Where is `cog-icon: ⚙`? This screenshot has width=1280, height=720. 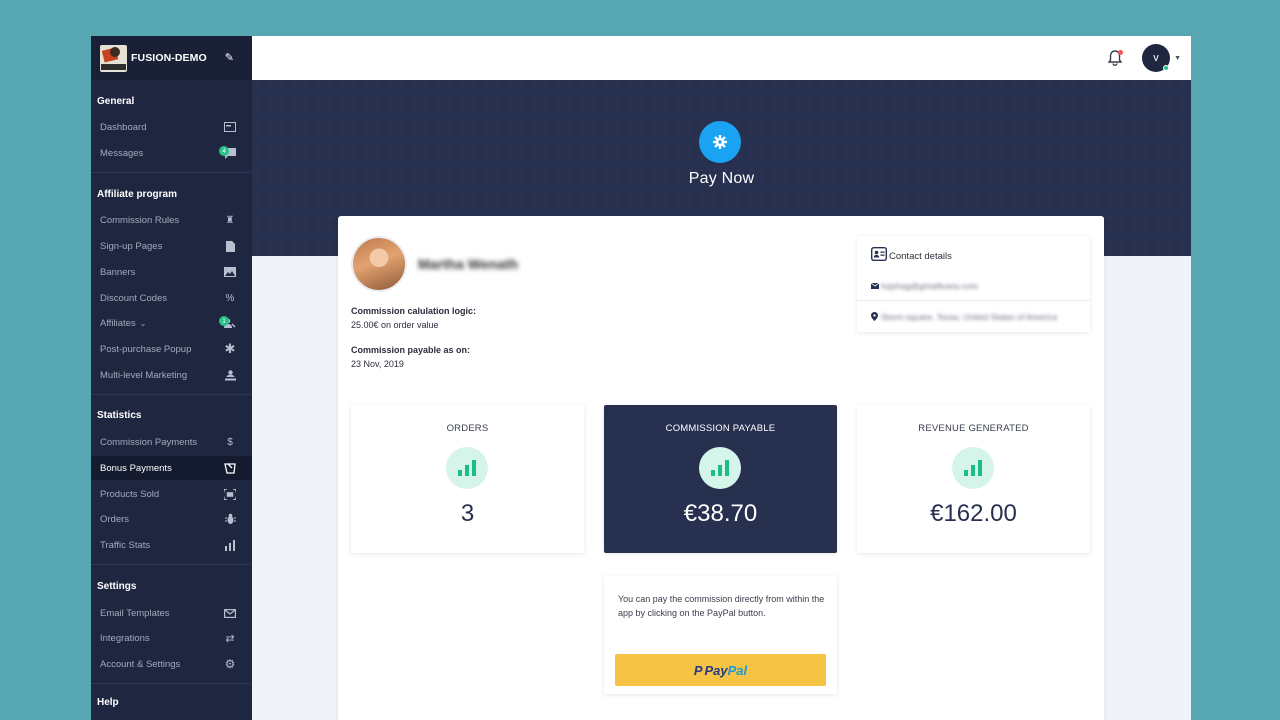
cog-icon: ⚙ is located at coordinates (230, 664).